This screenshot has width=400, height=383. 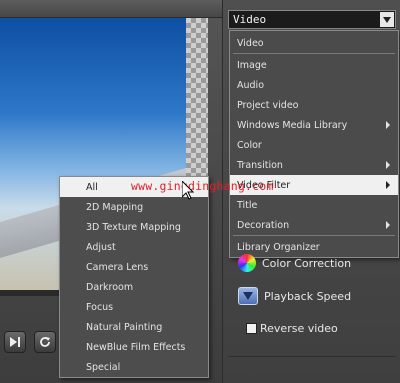 I want to click on color-wheel-icon, so click(x=247, y=263).